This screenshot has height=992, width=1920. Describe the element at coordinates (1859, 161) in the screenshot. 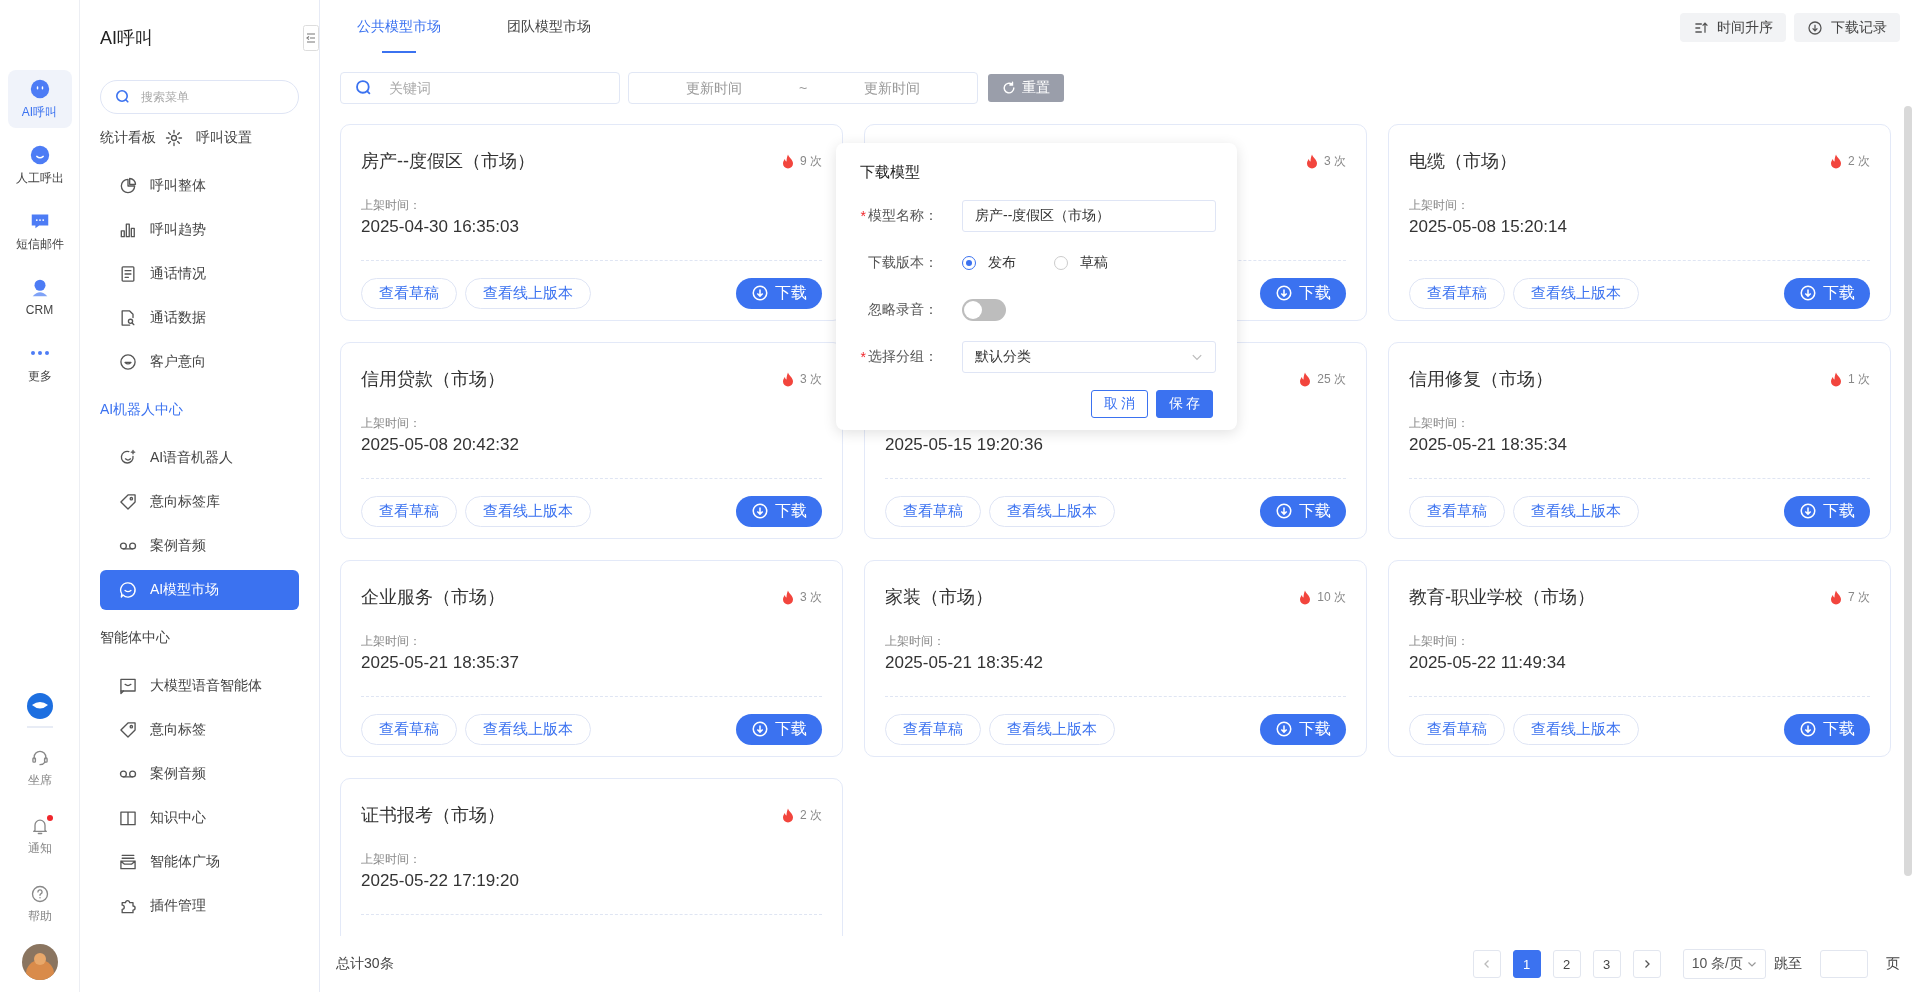

I see `download-count: 2 次` at that location.